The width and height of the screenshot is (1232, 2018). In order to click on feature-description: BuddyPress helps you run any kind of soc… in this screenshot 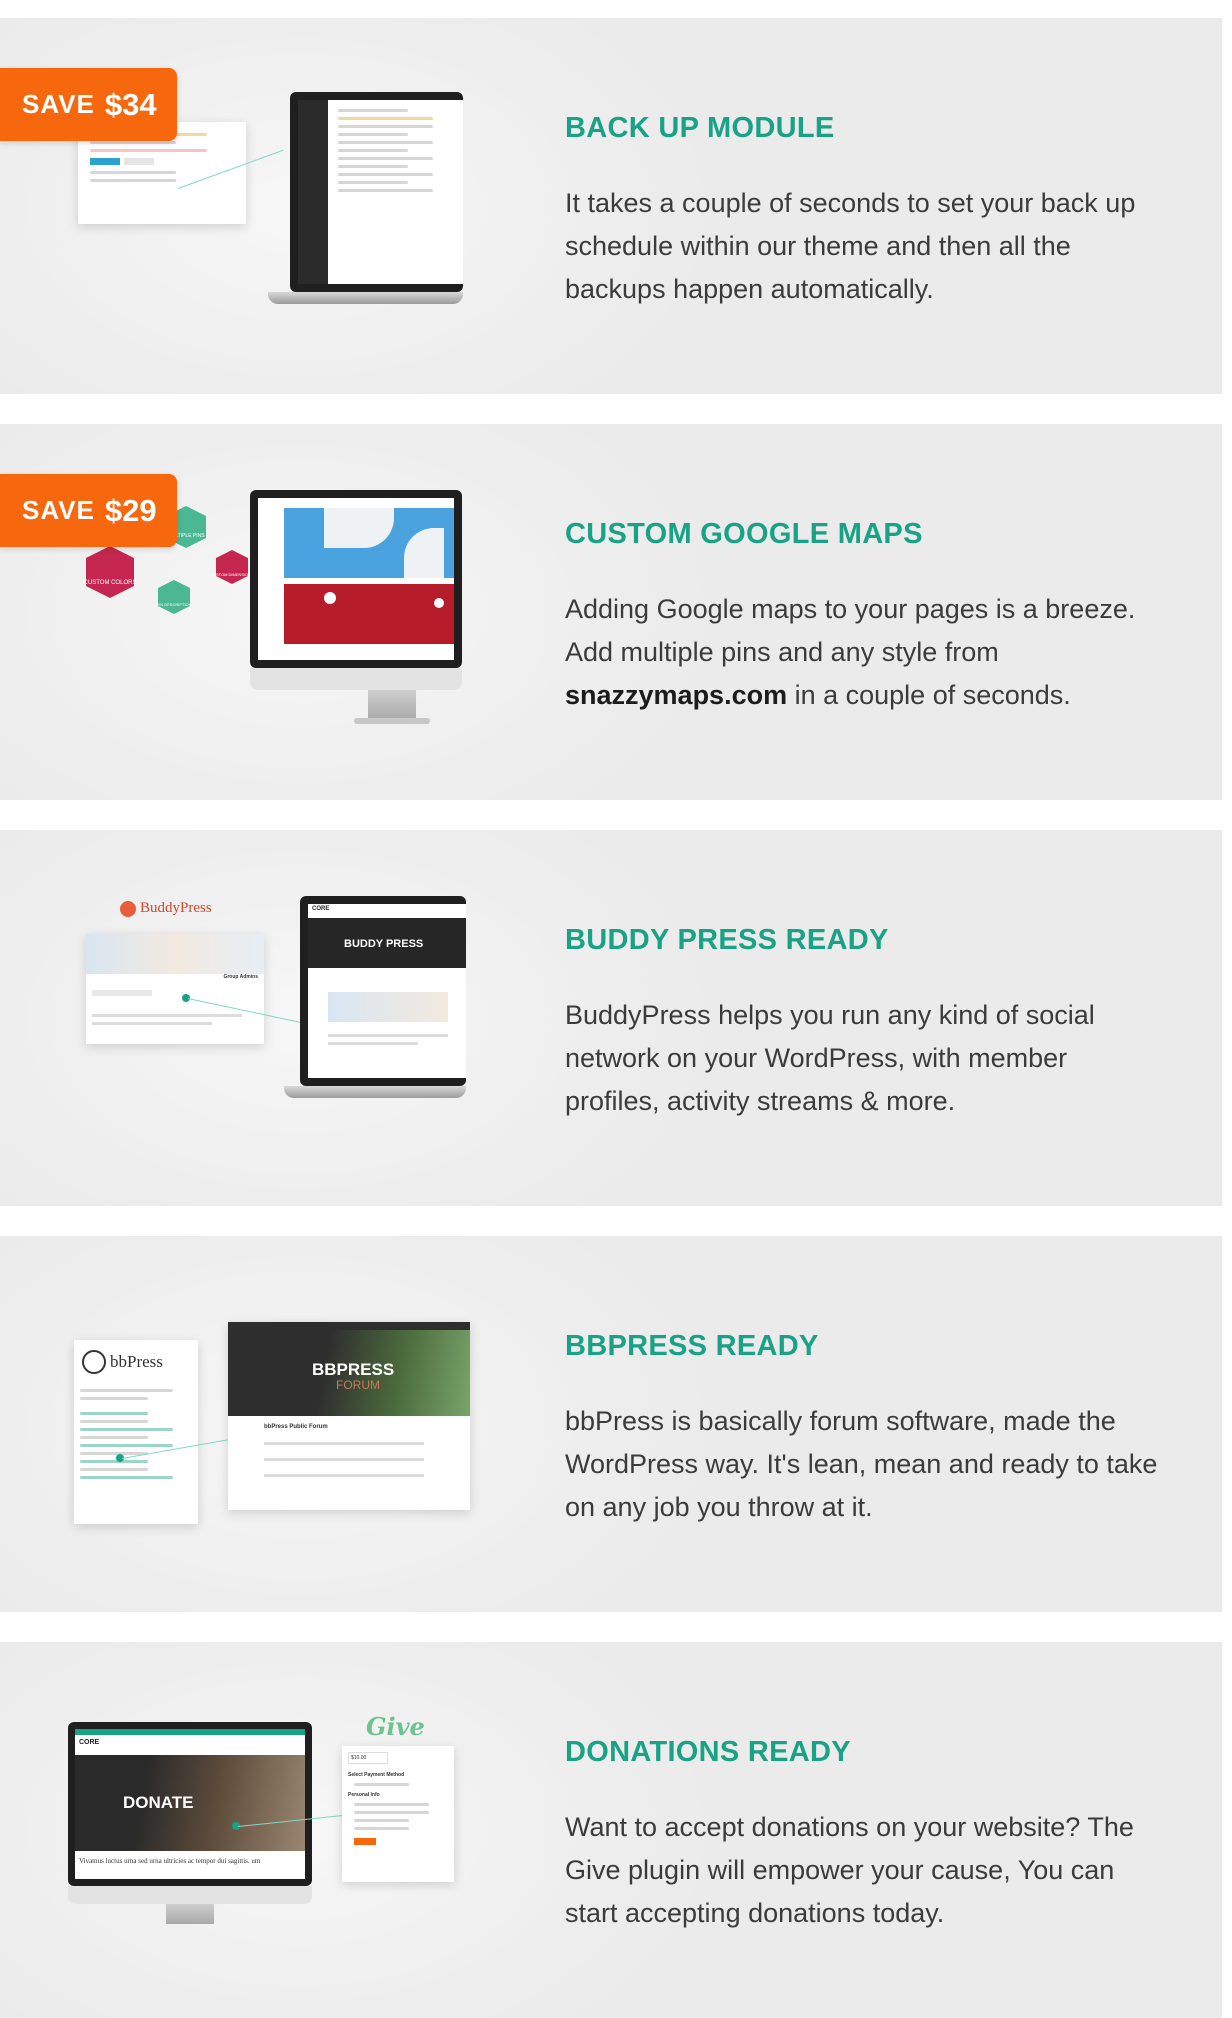, I will do `click(830, 1058)`.